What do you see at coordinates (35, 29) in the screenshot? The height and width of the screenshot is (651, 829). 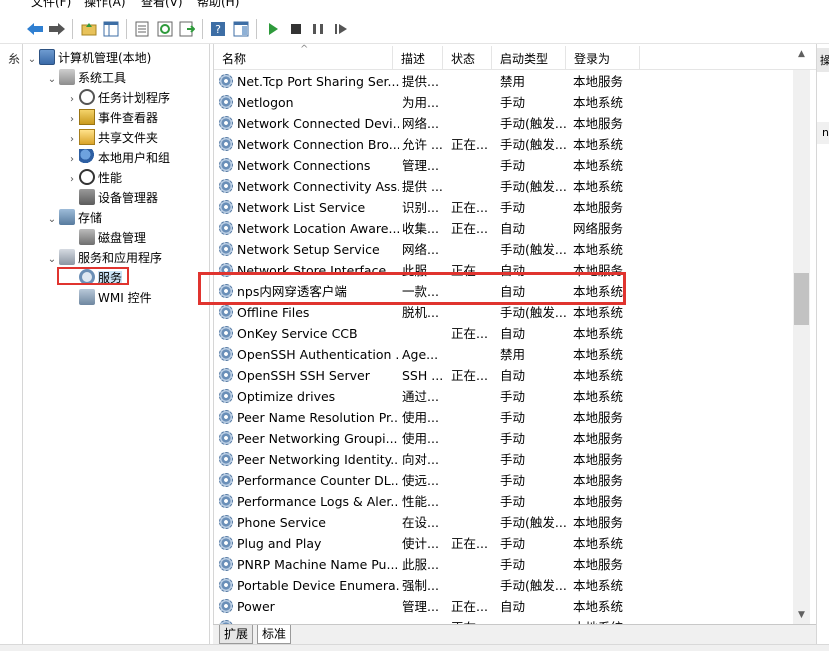 I see `back-button` at bounding box center [35, 29].